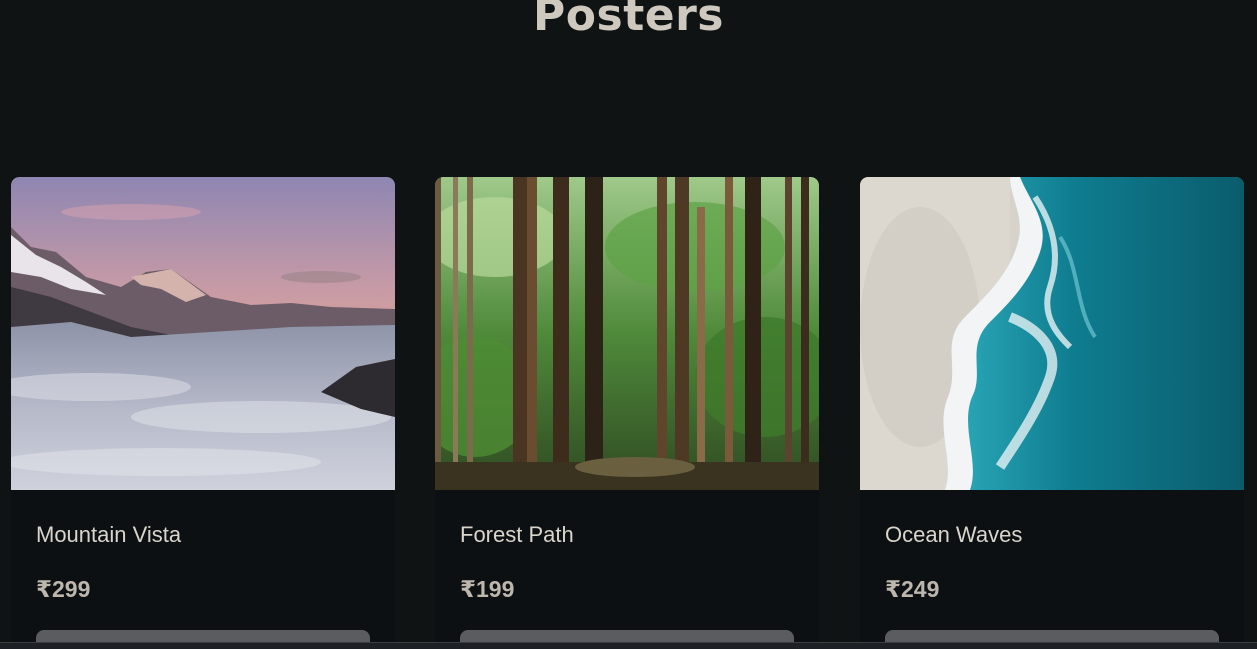  What do you see at coordinates (1052, 333) in the screenshot?
I see `ocean-photo-icon` at bounding box center [1052, 333].